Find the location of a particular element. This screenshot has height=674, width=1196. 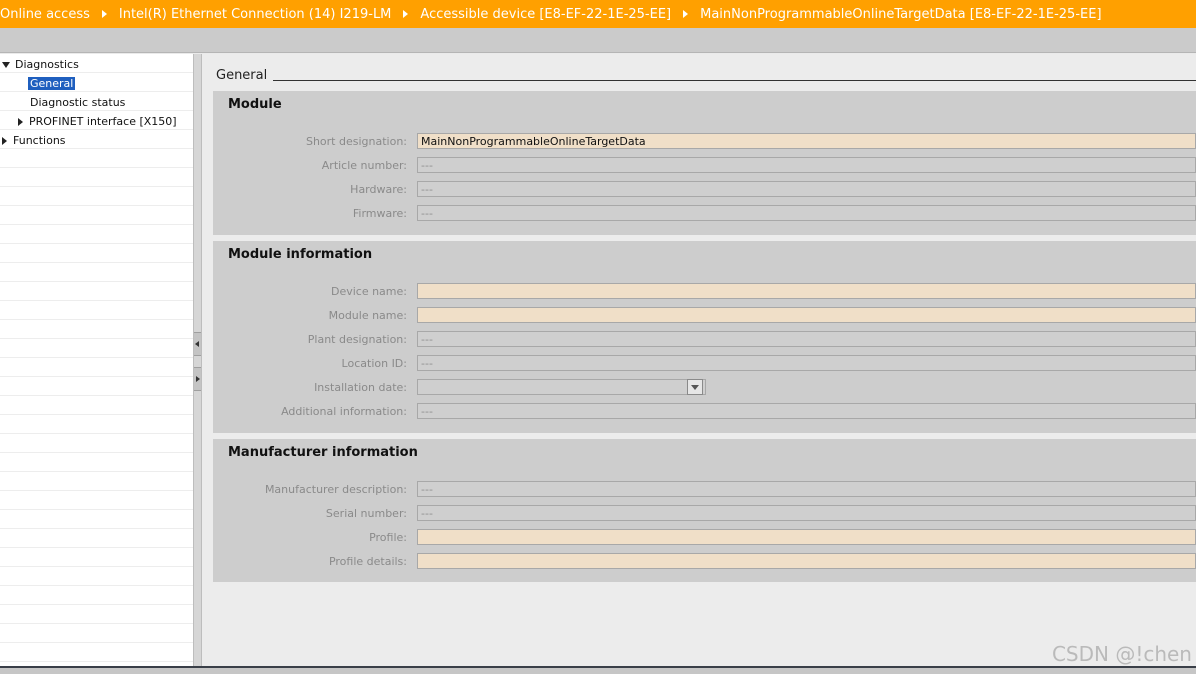

field-label: Plant designation: is located at coordinates (357, 339).